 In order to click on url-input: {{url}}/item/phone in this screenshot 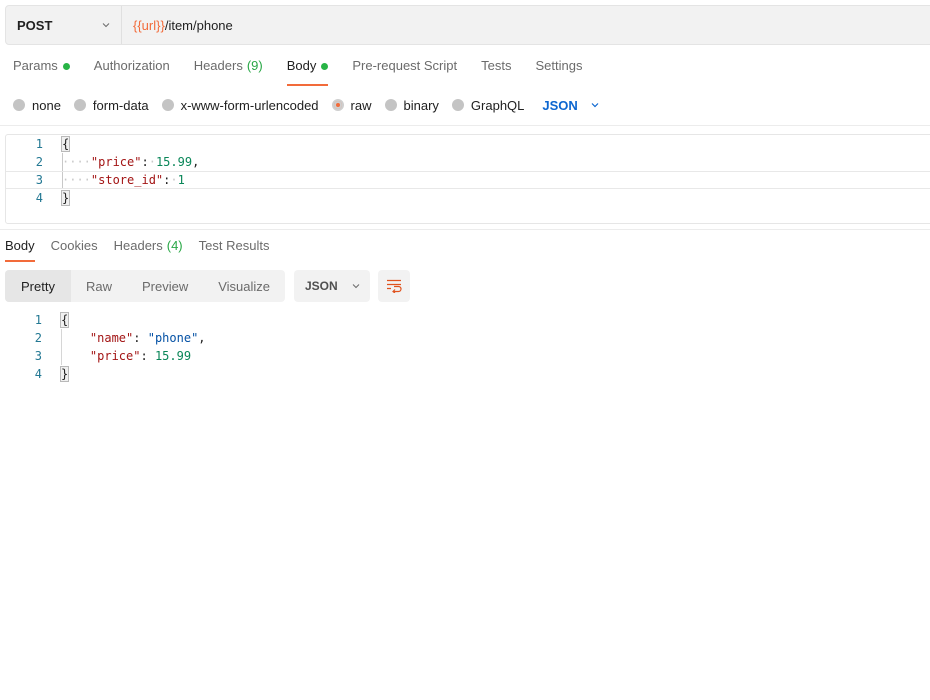, I will do `click(177, 25)`.